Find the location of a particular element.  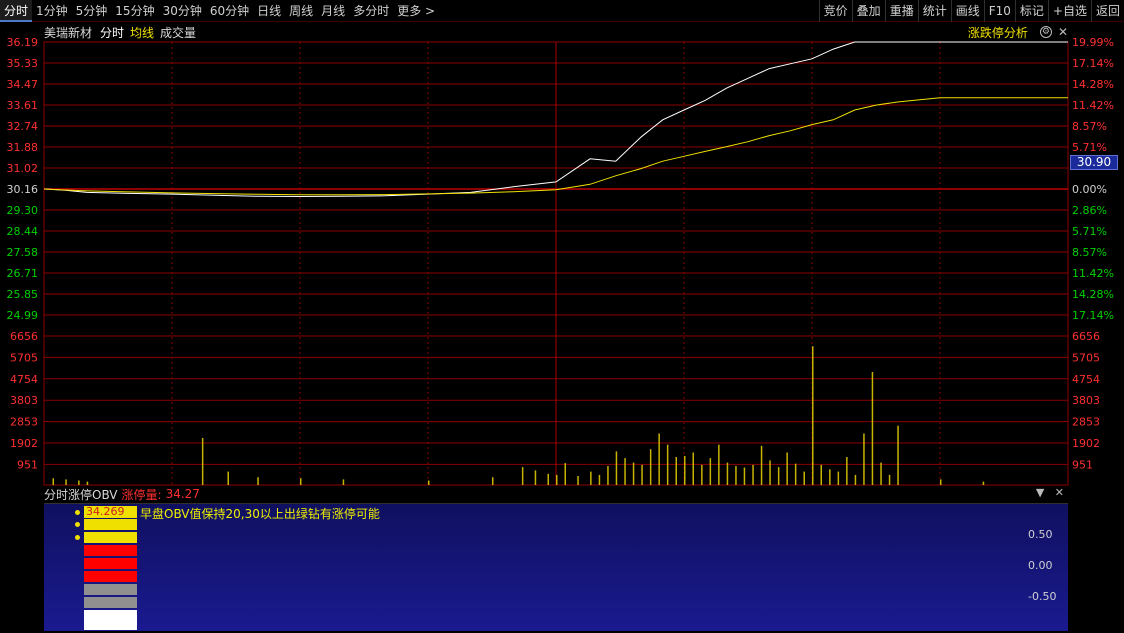

price-tick-label: 24.99 is located at coordinates (23, 315).